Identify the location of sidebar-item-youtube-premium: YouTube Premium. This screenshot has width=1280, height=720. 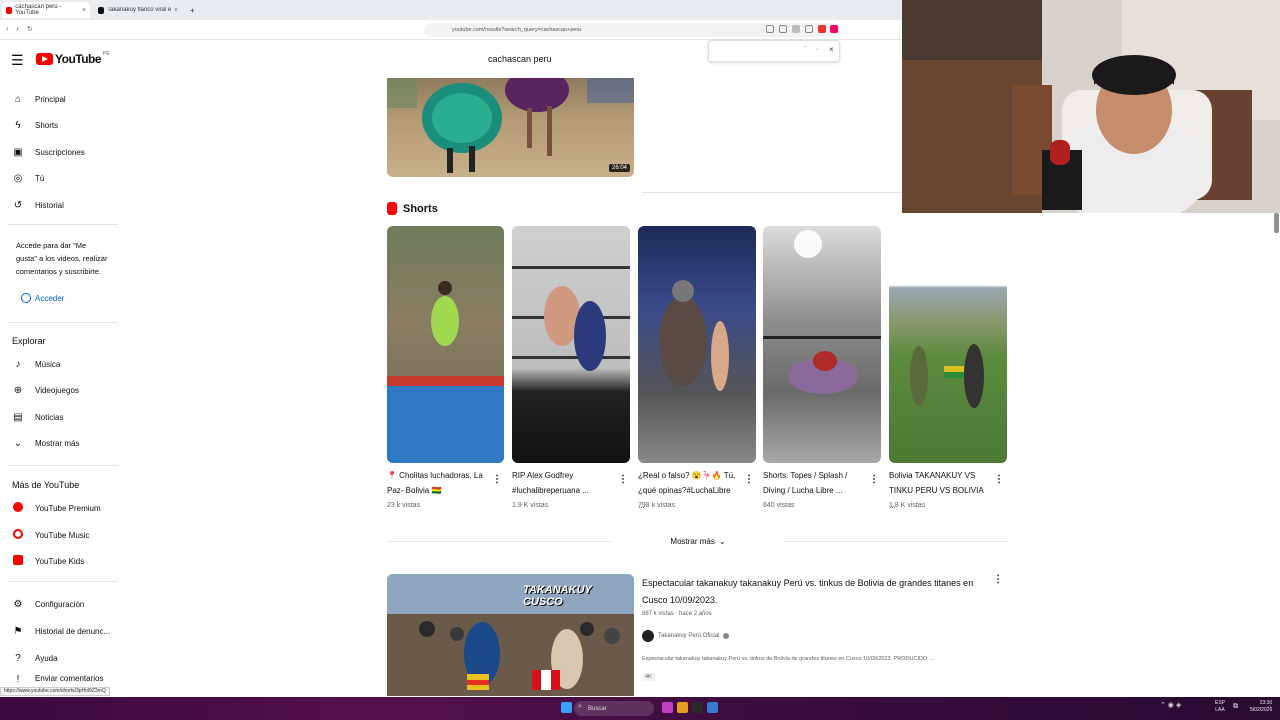
(59, 508).